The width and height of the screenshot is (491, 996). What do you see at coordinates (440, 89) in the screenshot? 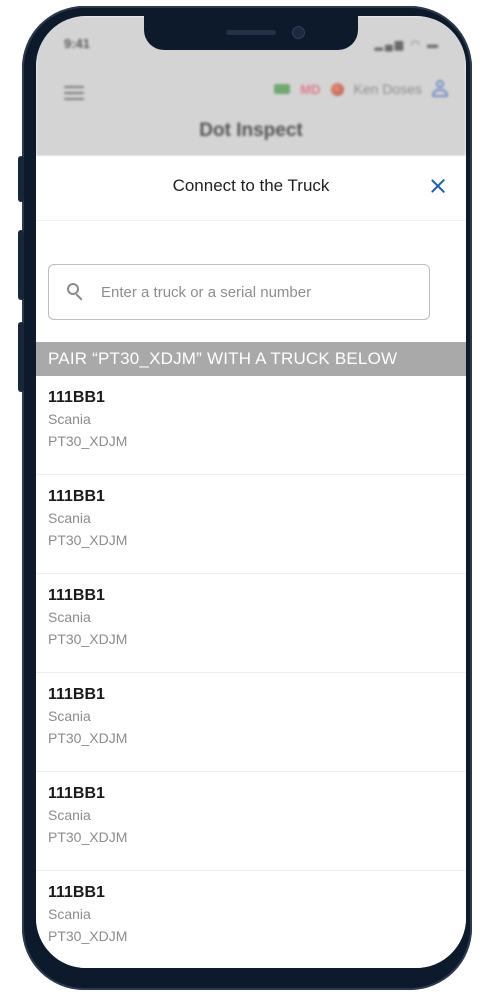
I see `user-icon` at bounding box center [440, 89].